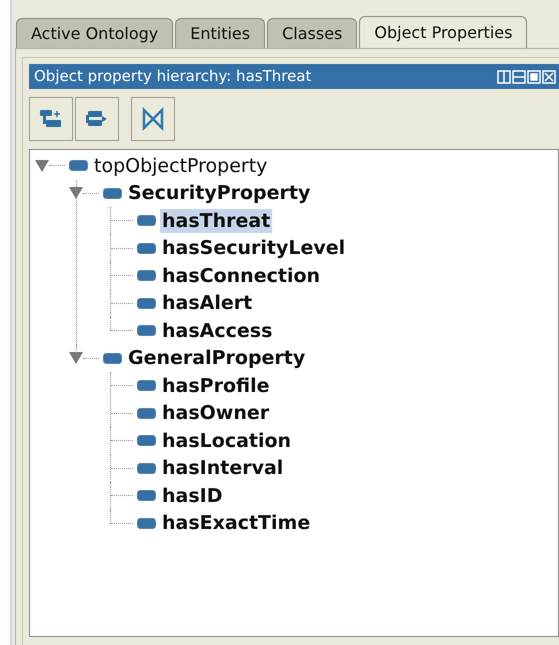 The width and height of the screenshot is (559, 645). I want to click on tree-item: hasThreat, so click(216, 220).